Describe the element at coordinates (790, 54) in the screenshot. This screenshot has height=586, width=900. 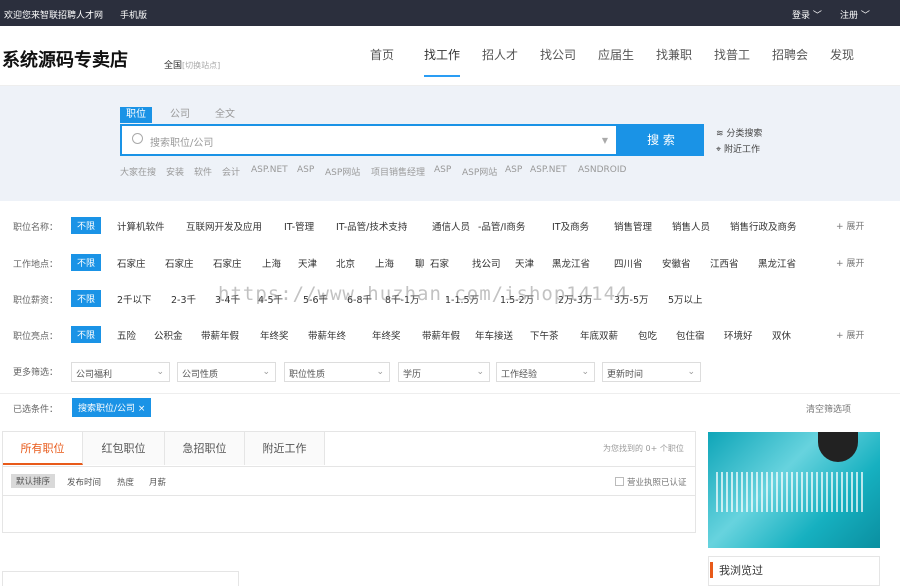
I see `nav-jobfair: 招聘会` at that location.